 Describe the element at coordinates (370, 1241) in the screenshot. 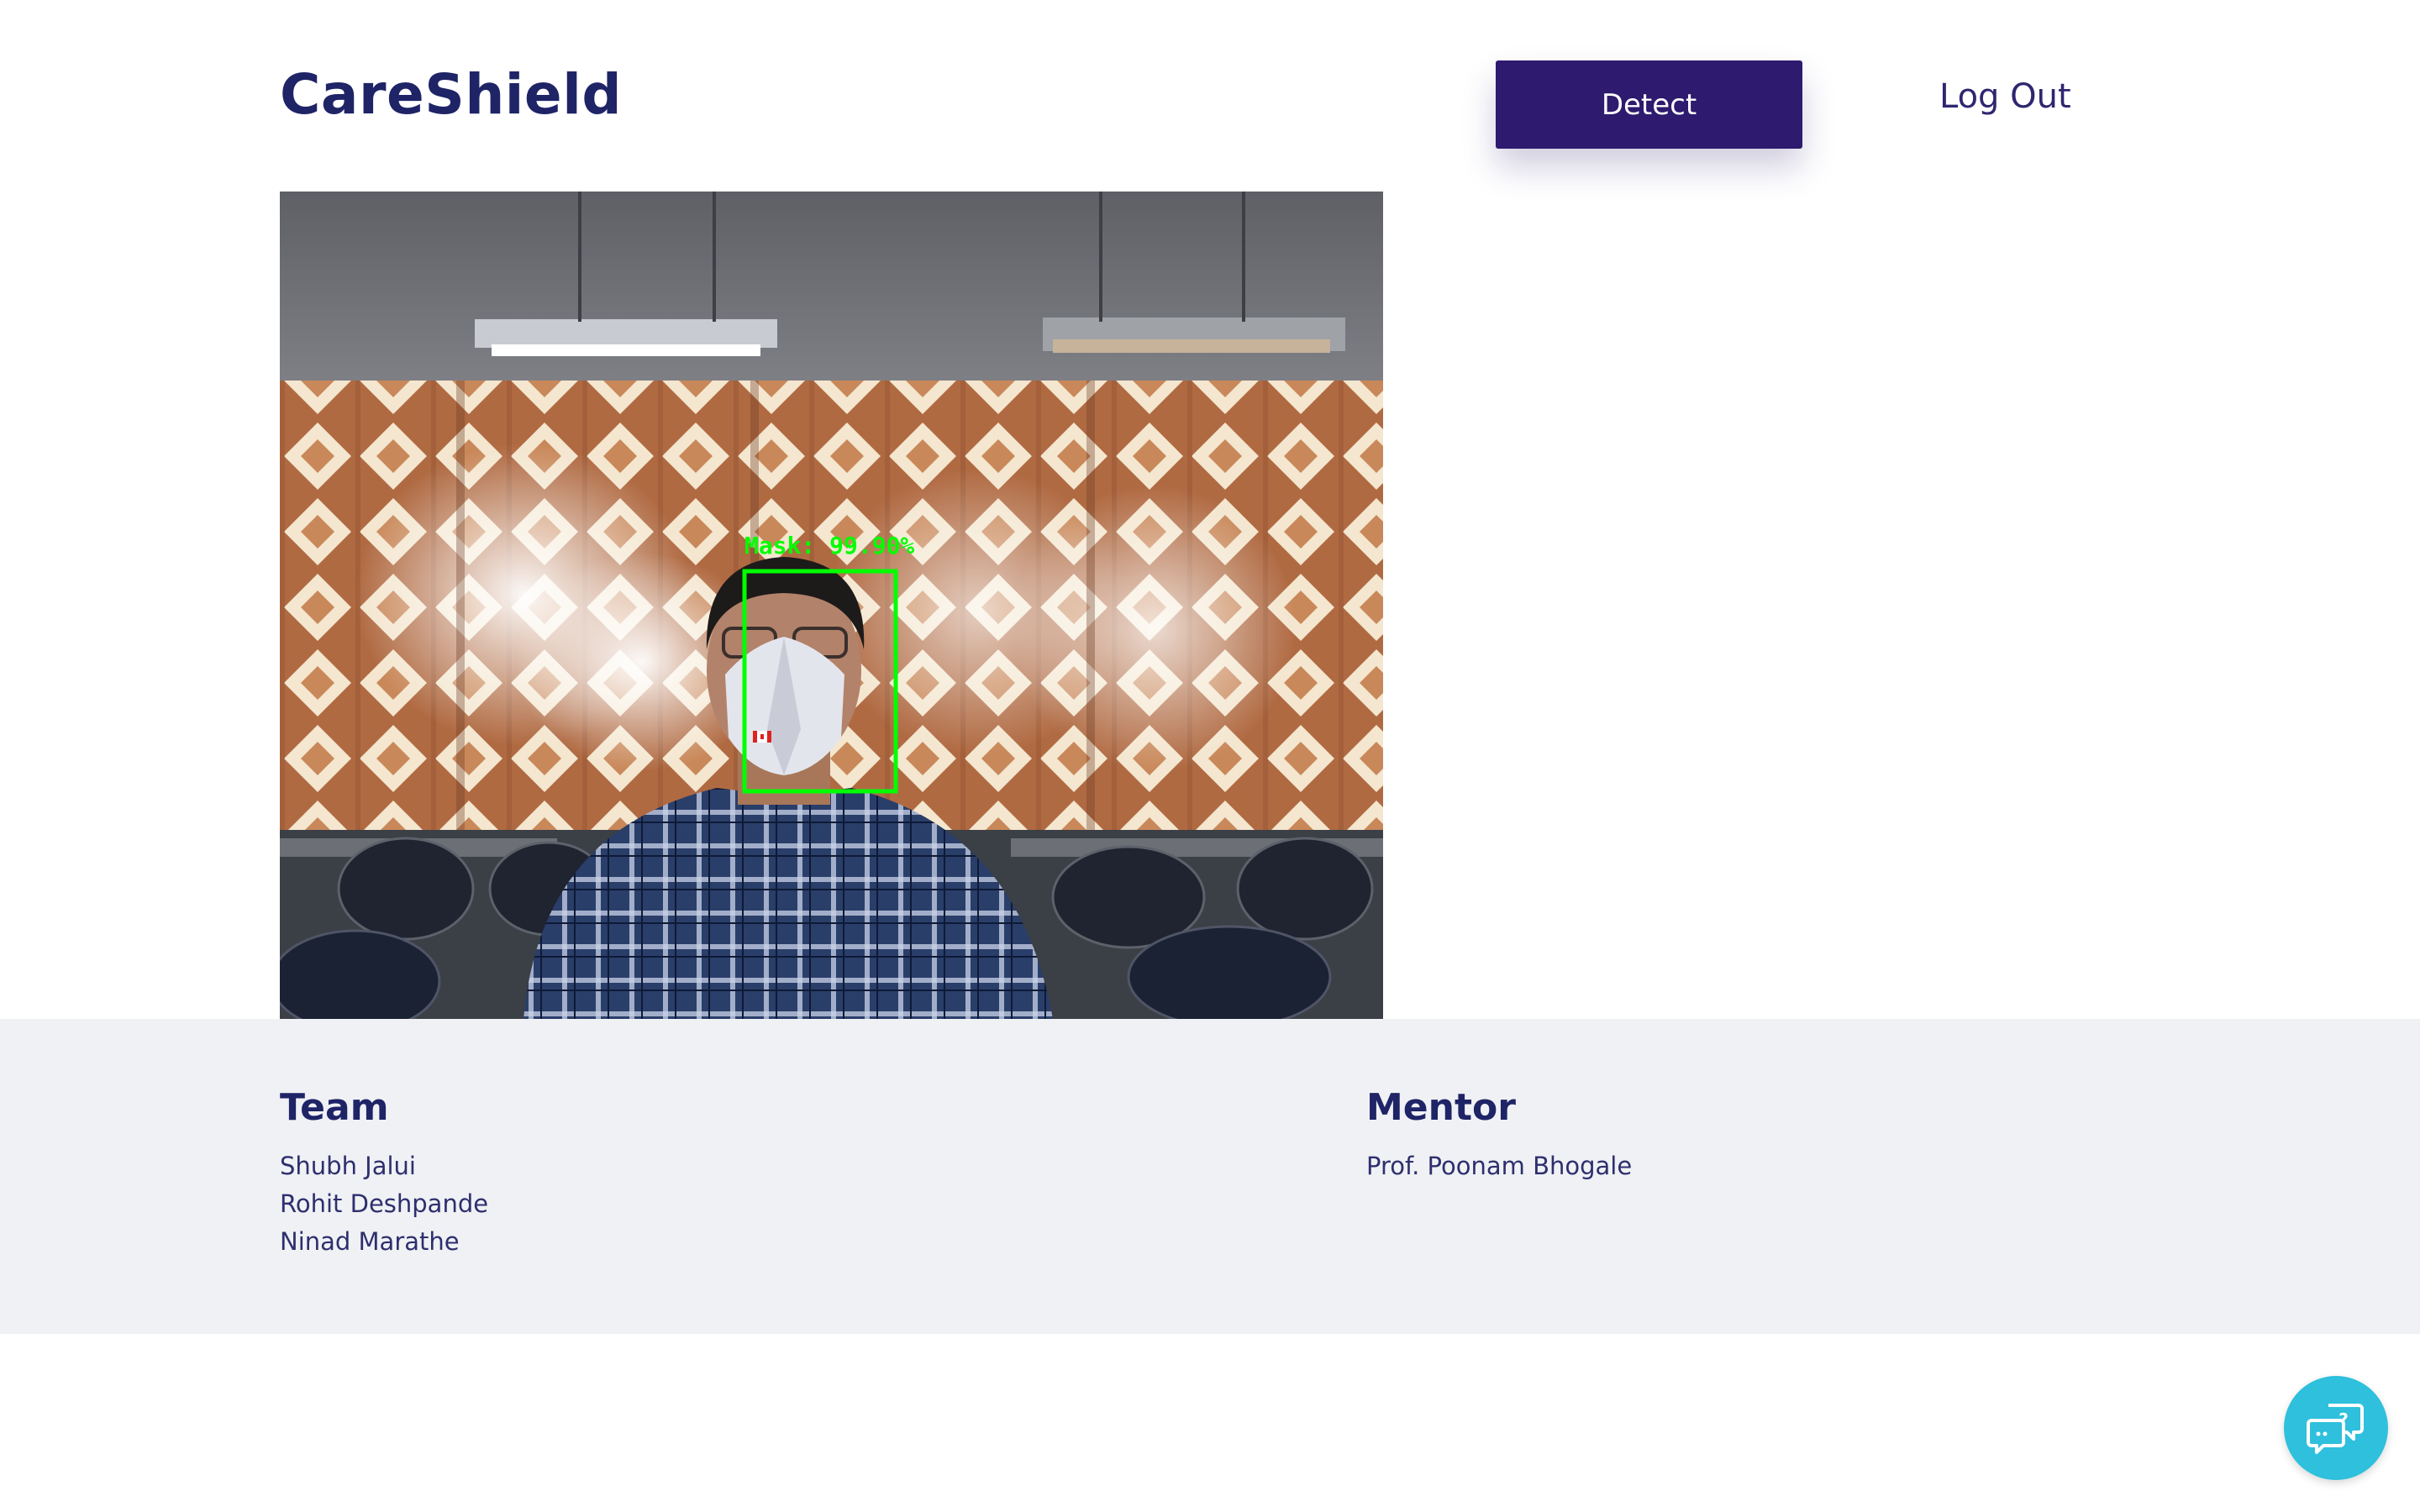

I see `team-member: Ninad Marathe` at that location.